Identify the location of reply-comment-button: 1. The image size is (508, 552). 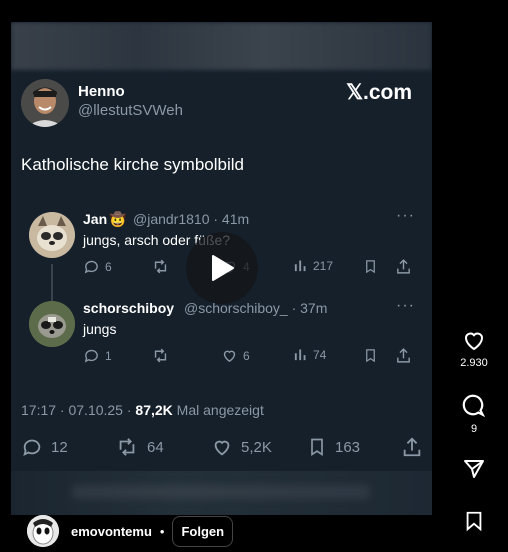
(97, 355).